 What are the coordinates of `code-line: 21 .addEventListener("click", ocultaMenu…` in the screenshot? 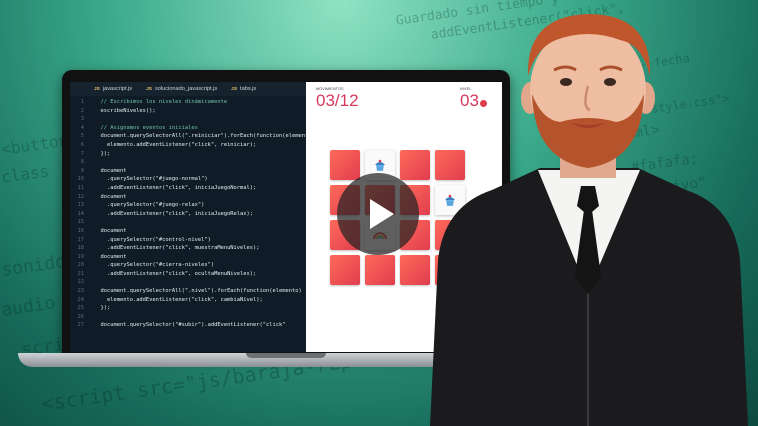 It's located at (188, 274).